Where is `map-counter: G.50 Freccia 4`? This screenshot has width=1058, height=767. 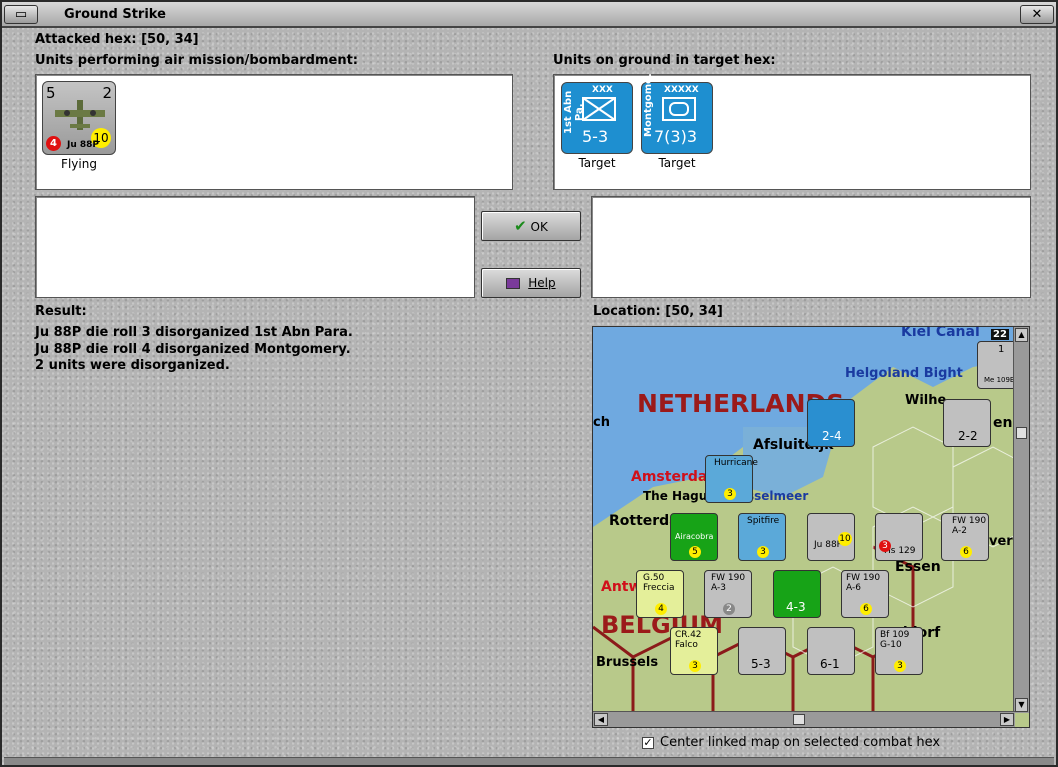 map-counter: G.50 Freccia 4 is located at coordinates (660, 594).